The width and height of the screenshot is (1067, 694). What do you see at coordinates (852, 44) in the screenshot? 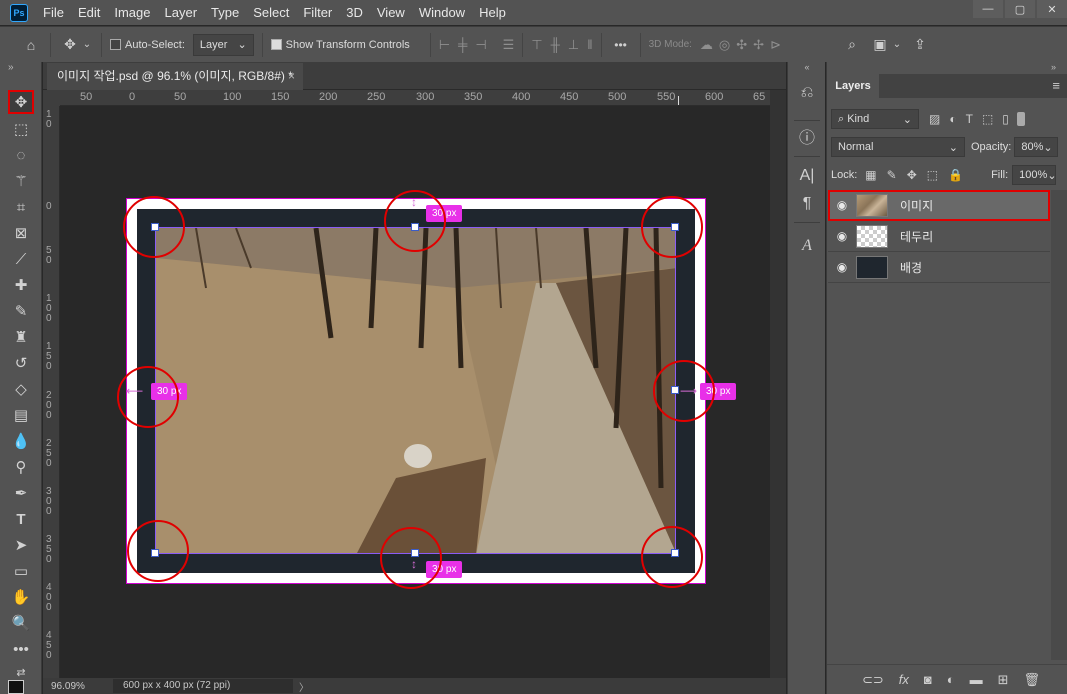
I see `search-icon: ⌕` at bounding box center [852, 44].